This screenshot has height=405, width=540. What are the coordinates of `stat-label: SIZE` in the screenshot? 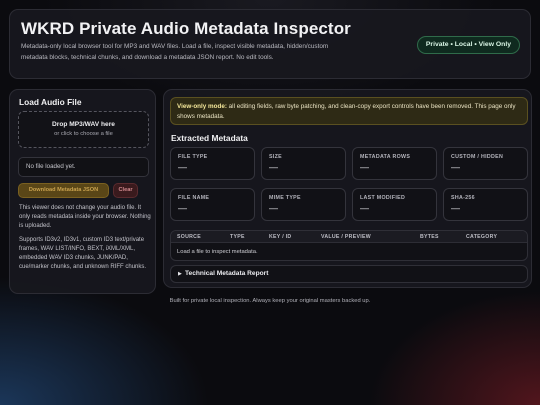 It's located at (275, 157).